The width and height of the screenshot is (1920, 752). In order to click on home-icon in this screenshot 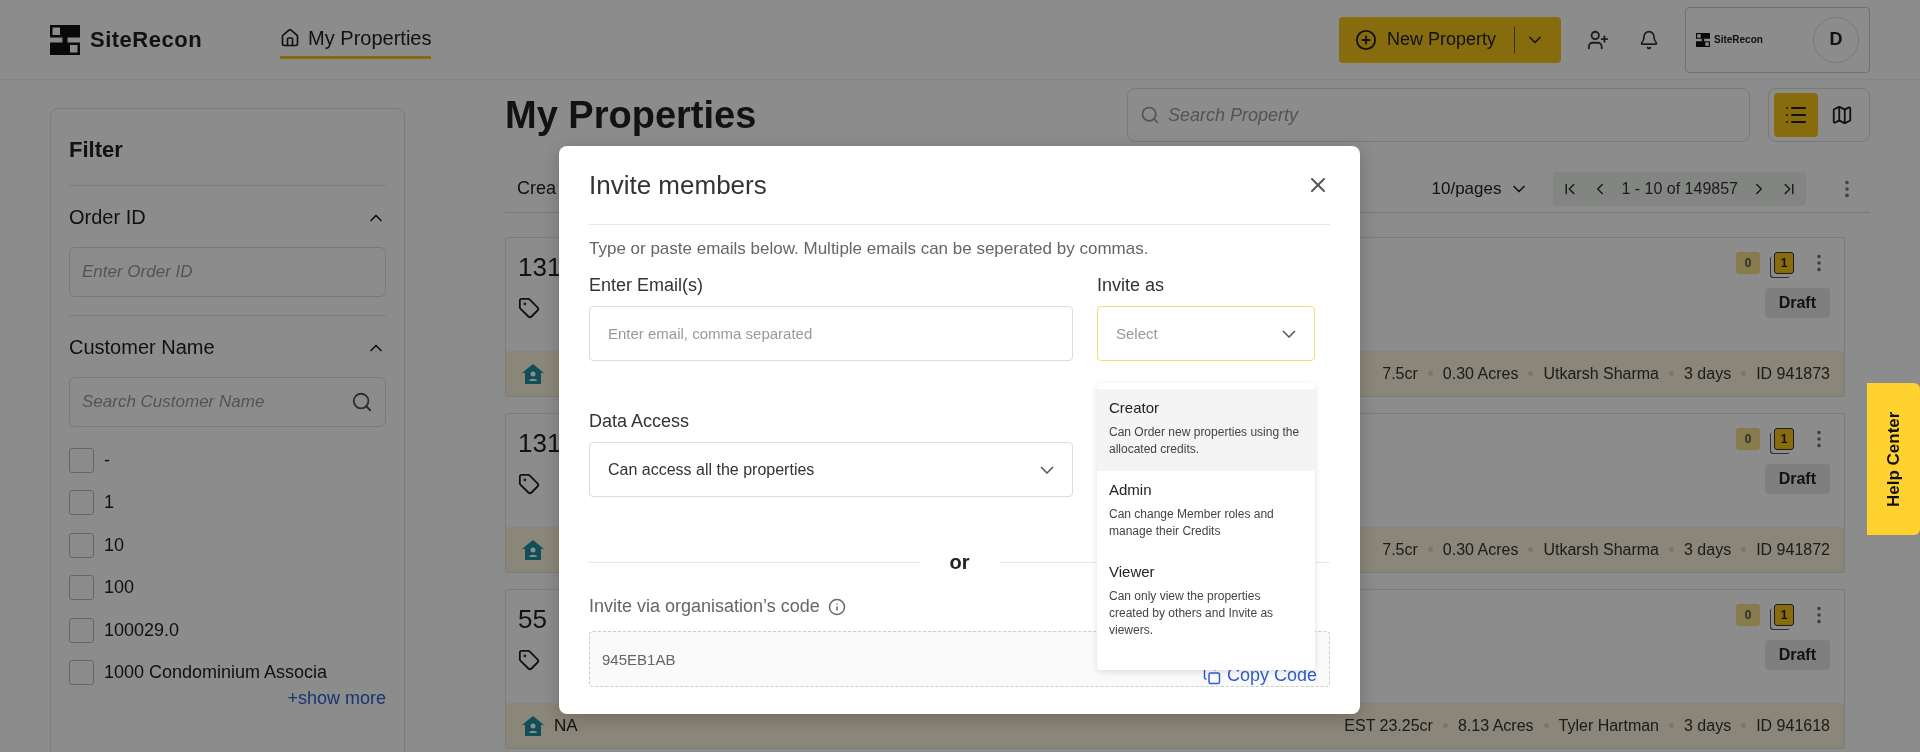, I will do `click(290, 38)`.